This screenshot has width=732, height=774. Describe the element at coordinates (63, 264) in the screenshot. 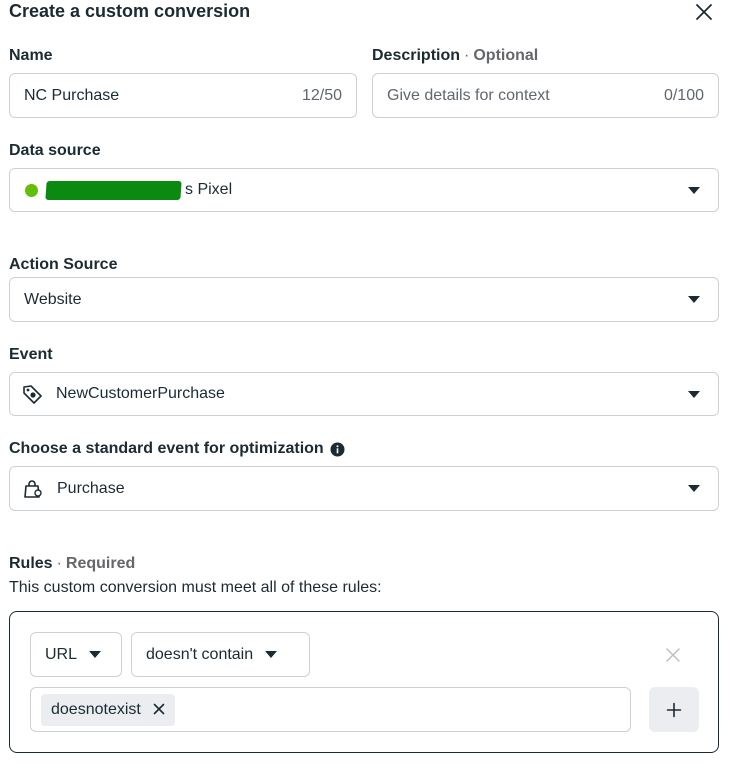

I see `action-source-label: Action Source` at that location.